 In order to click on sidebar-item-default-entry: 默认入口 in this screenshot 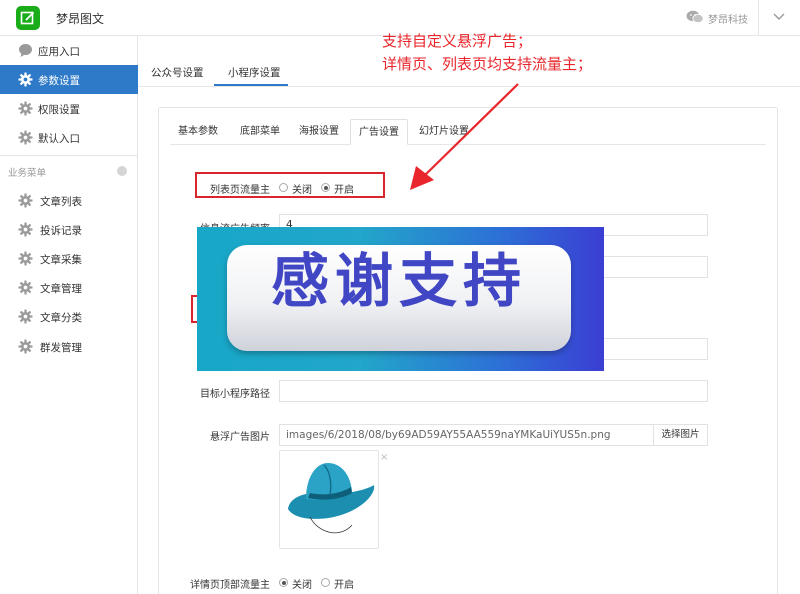, I will do `click(69, 137)`.